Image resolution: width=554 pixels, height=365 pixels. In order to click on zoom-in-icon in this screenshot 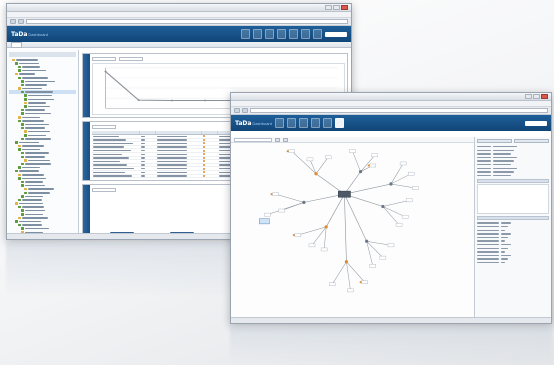, I will do `click(277, 139)`.